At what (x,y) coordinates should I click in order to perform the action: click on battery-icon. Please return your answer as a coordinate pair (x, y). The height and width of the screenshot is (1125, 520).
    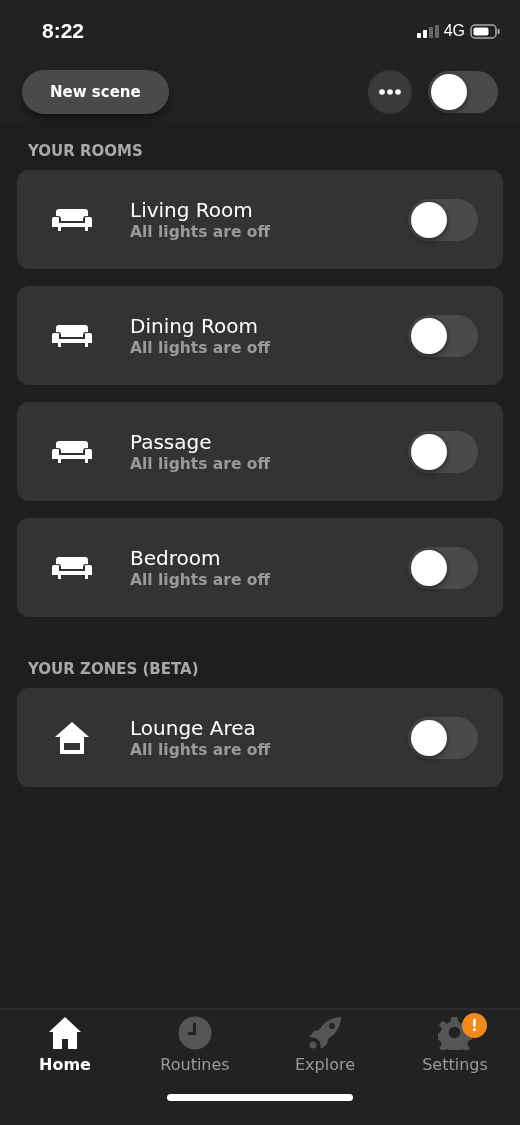
    Looking at the image, I should click on (485, 31).